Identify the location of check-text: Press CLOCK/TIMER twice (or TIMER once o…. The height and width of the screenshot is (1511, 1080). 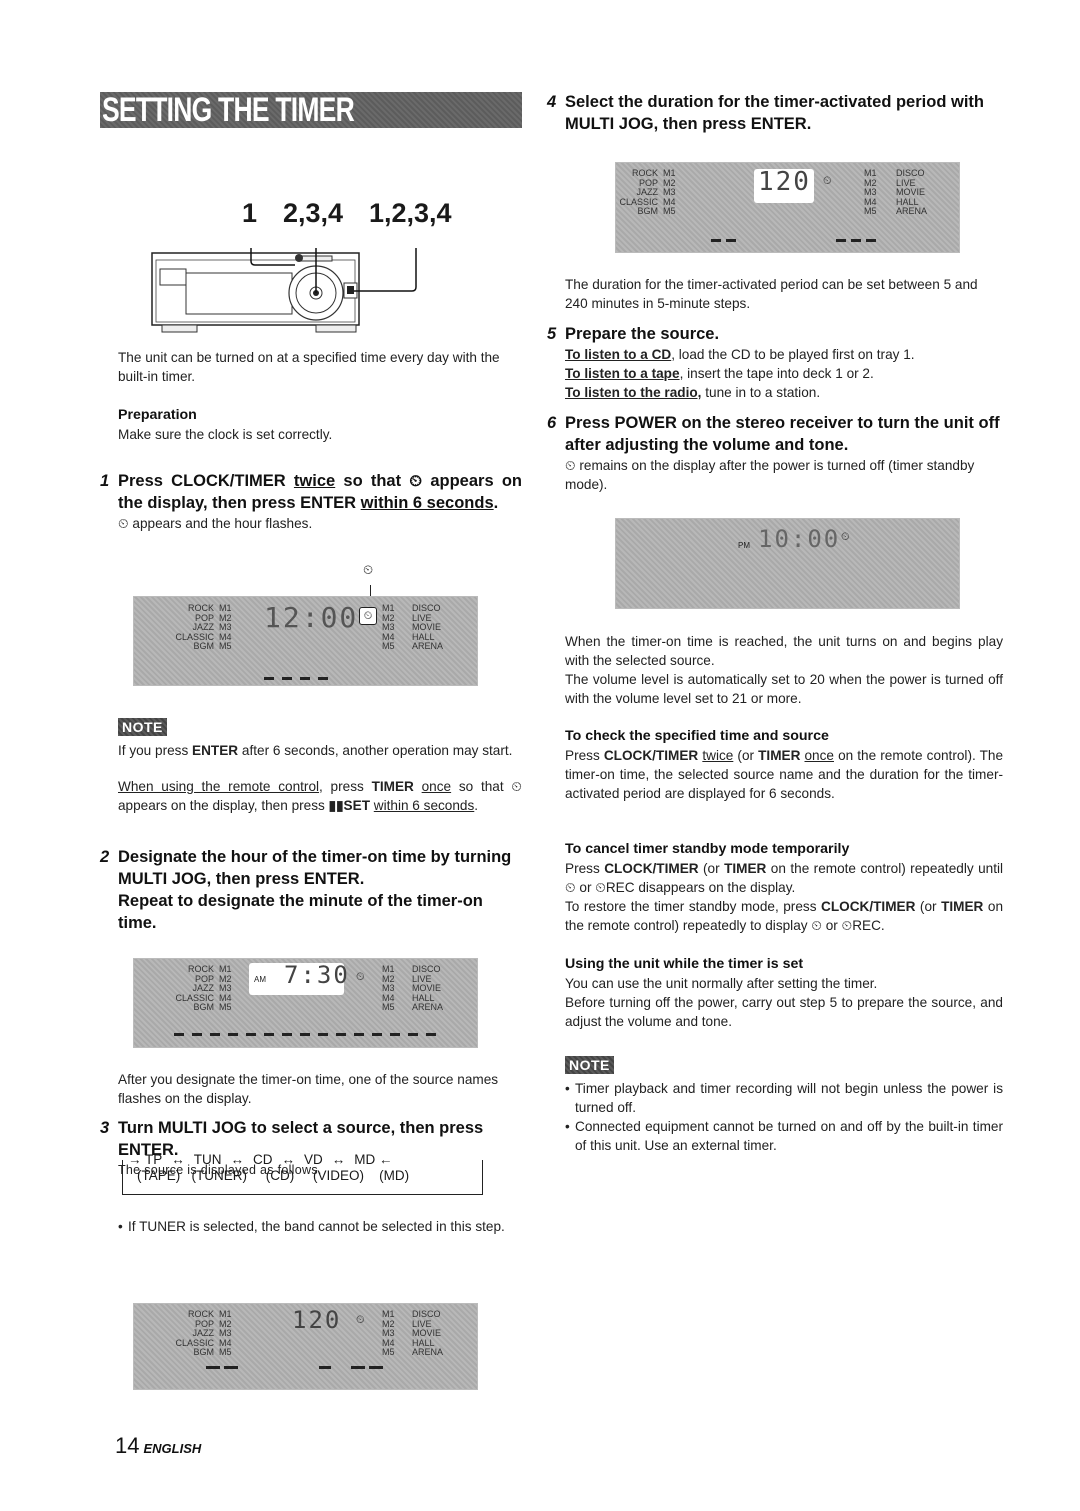
(784, 774).